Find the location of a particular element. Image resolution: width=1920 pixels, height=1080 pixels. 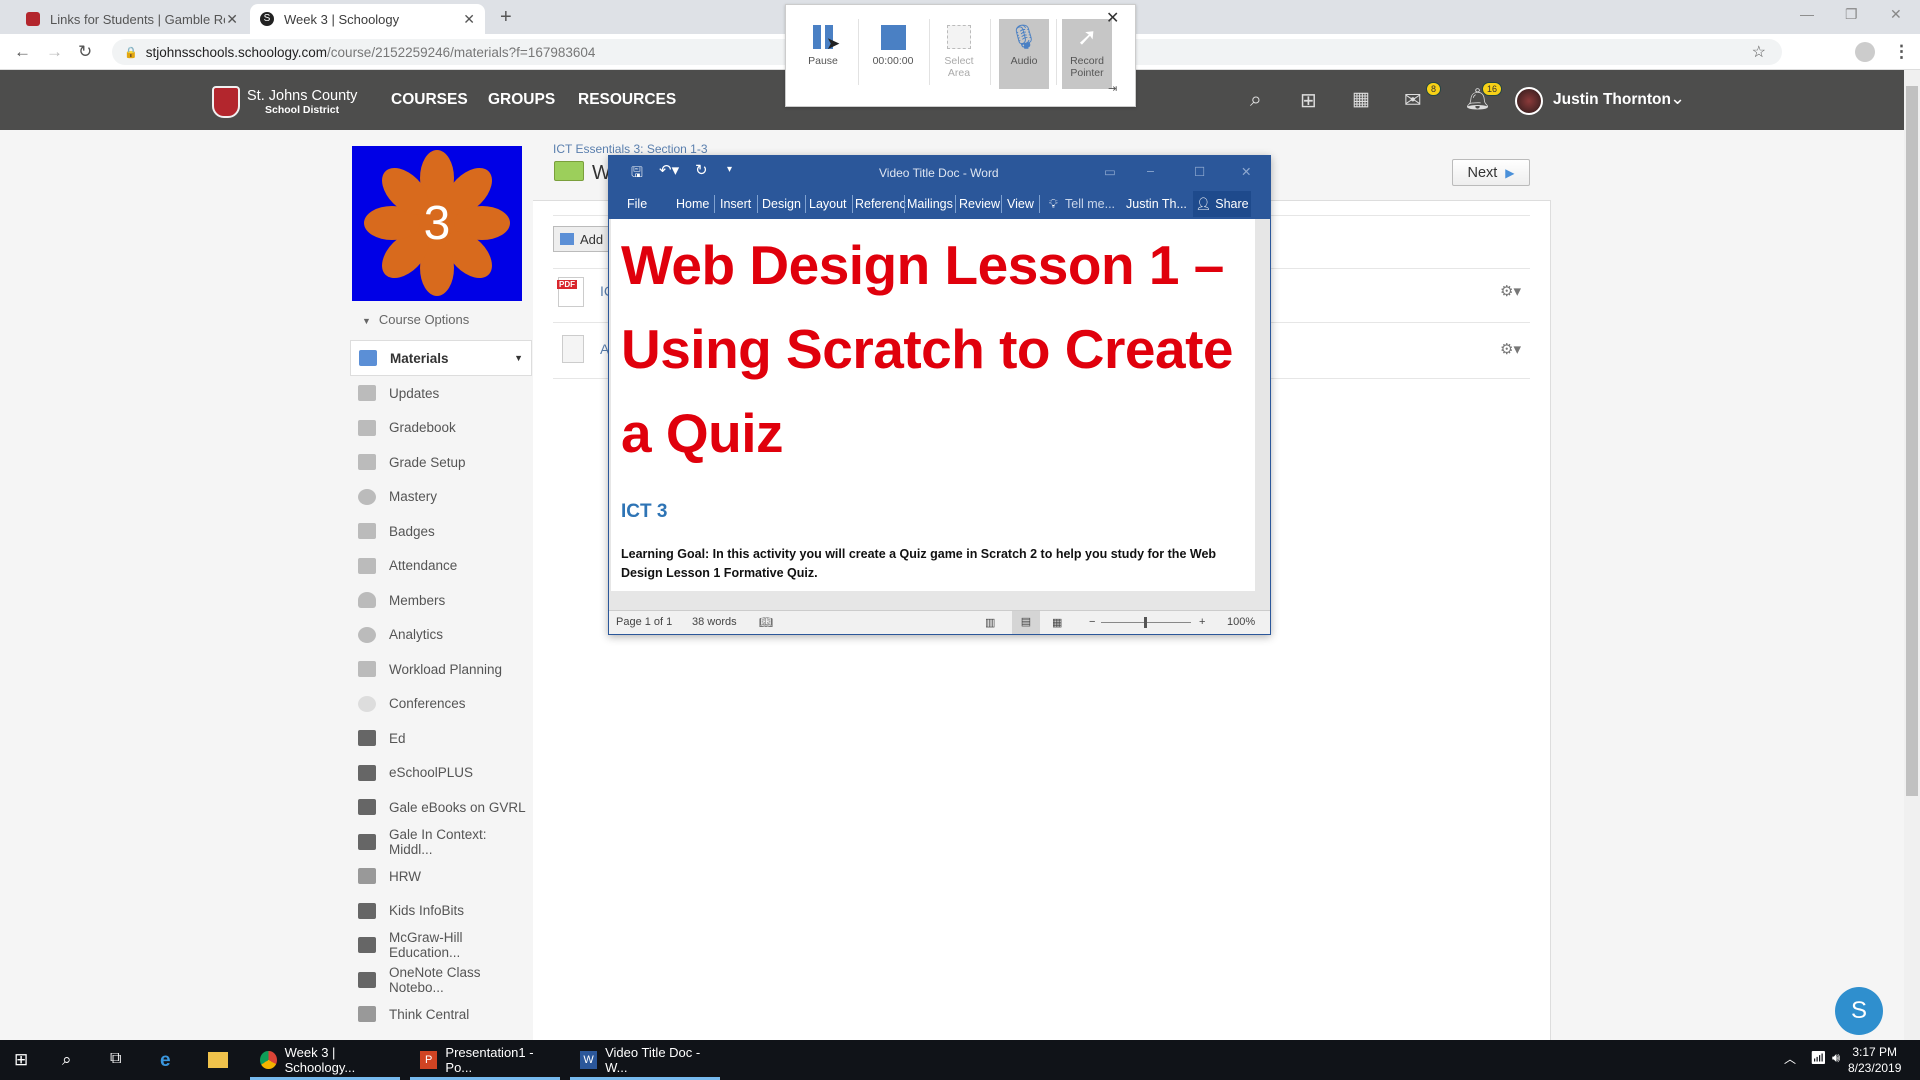

sidebar-item-kids-infobits: Kids InfoBits is located at coordinates (441, 911).